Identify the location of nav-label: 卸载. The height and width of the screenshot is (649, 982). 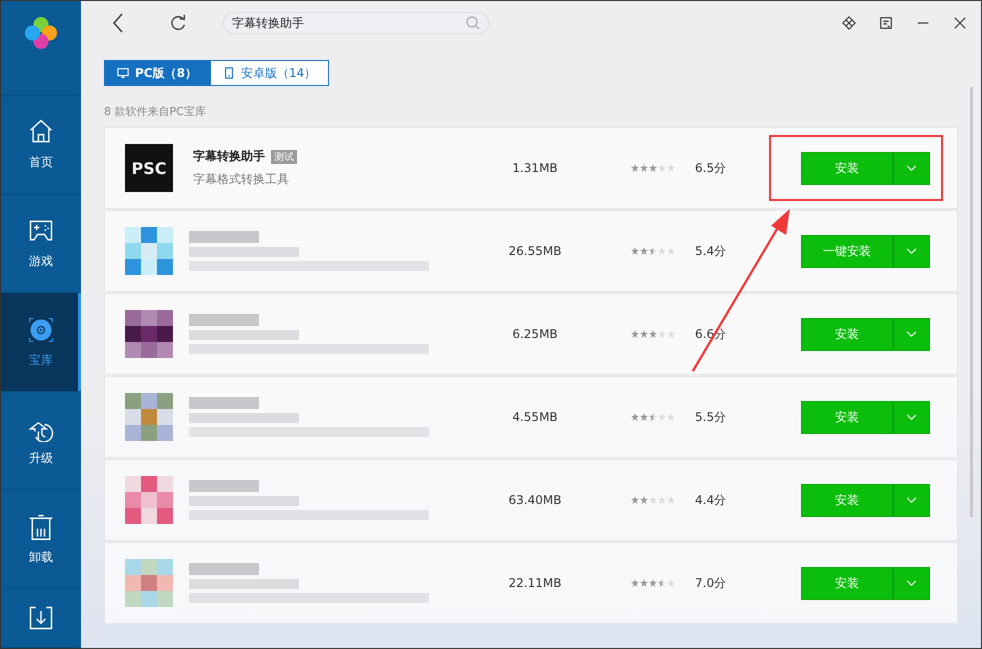
(41, 557).